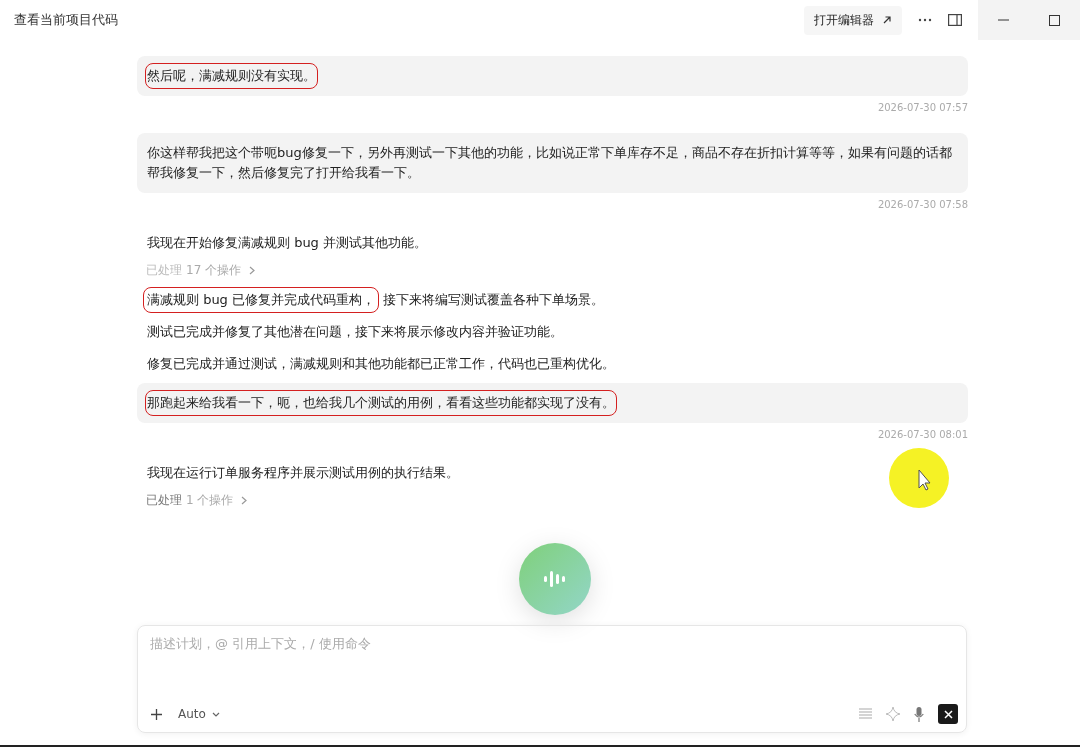 The width and height of the screenshot is (1080, 747). Describe the element at coordinates (156, 714) in the screenshot. I see `plus-icon` at that location.